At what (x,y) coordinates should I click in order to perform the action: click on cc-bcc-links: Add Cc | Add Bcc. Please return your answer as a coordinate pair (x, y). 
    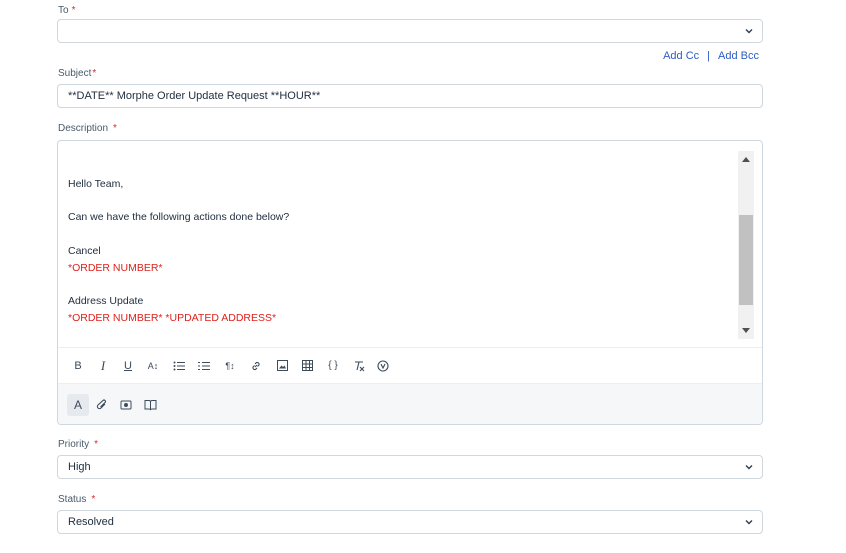
    Looking at the image, I should click on (711, 56).